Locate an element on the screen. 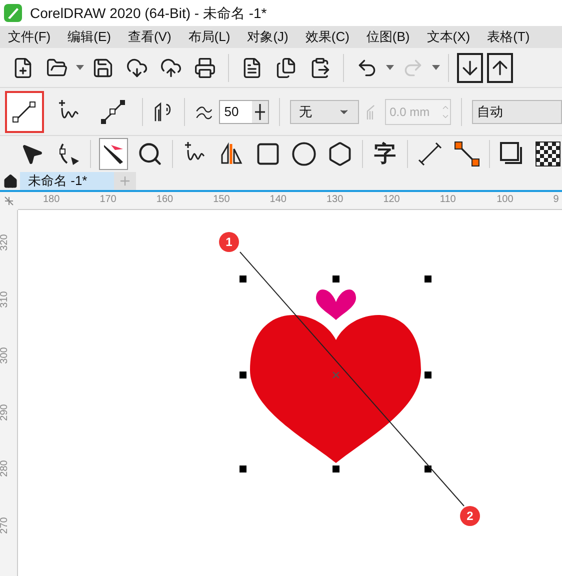 The image size is (562, 576). polyline-tool-icon is located at coordinates (113, 111).